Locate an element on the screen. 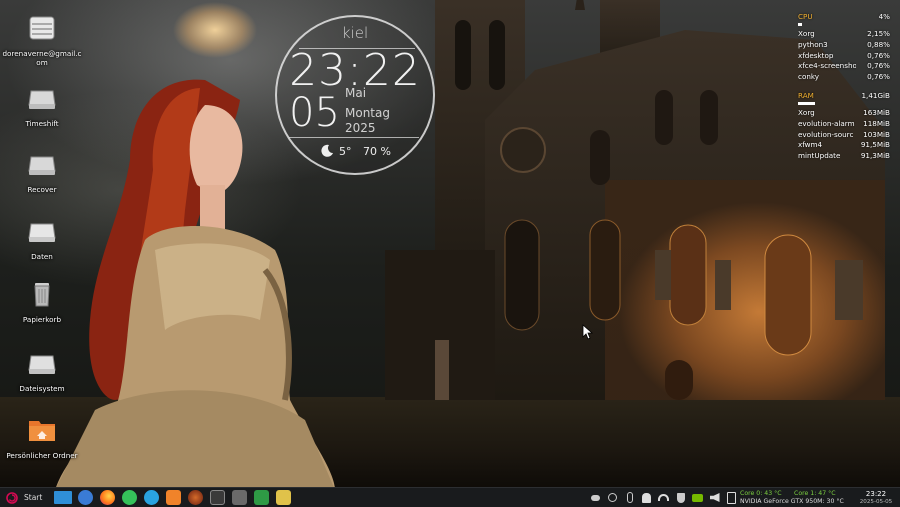 Image resolution: width=900 pixels, height=507 pixels. taskbar-clock-date: 2025-05-05 is located at coordinates (876, 501).